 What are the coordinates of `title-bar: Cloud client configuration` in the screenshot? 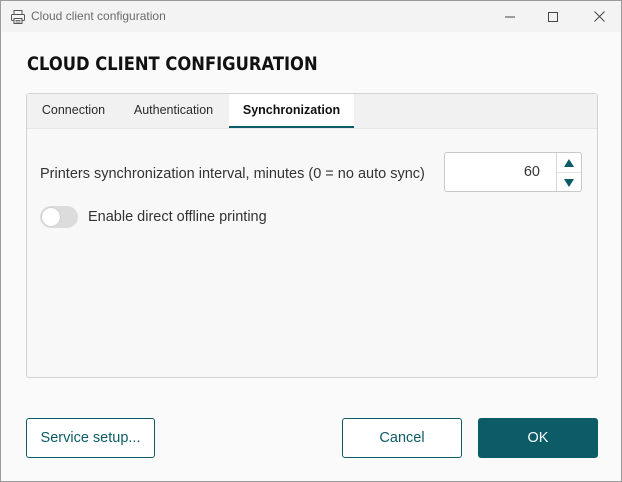 It's located at (311, 16).